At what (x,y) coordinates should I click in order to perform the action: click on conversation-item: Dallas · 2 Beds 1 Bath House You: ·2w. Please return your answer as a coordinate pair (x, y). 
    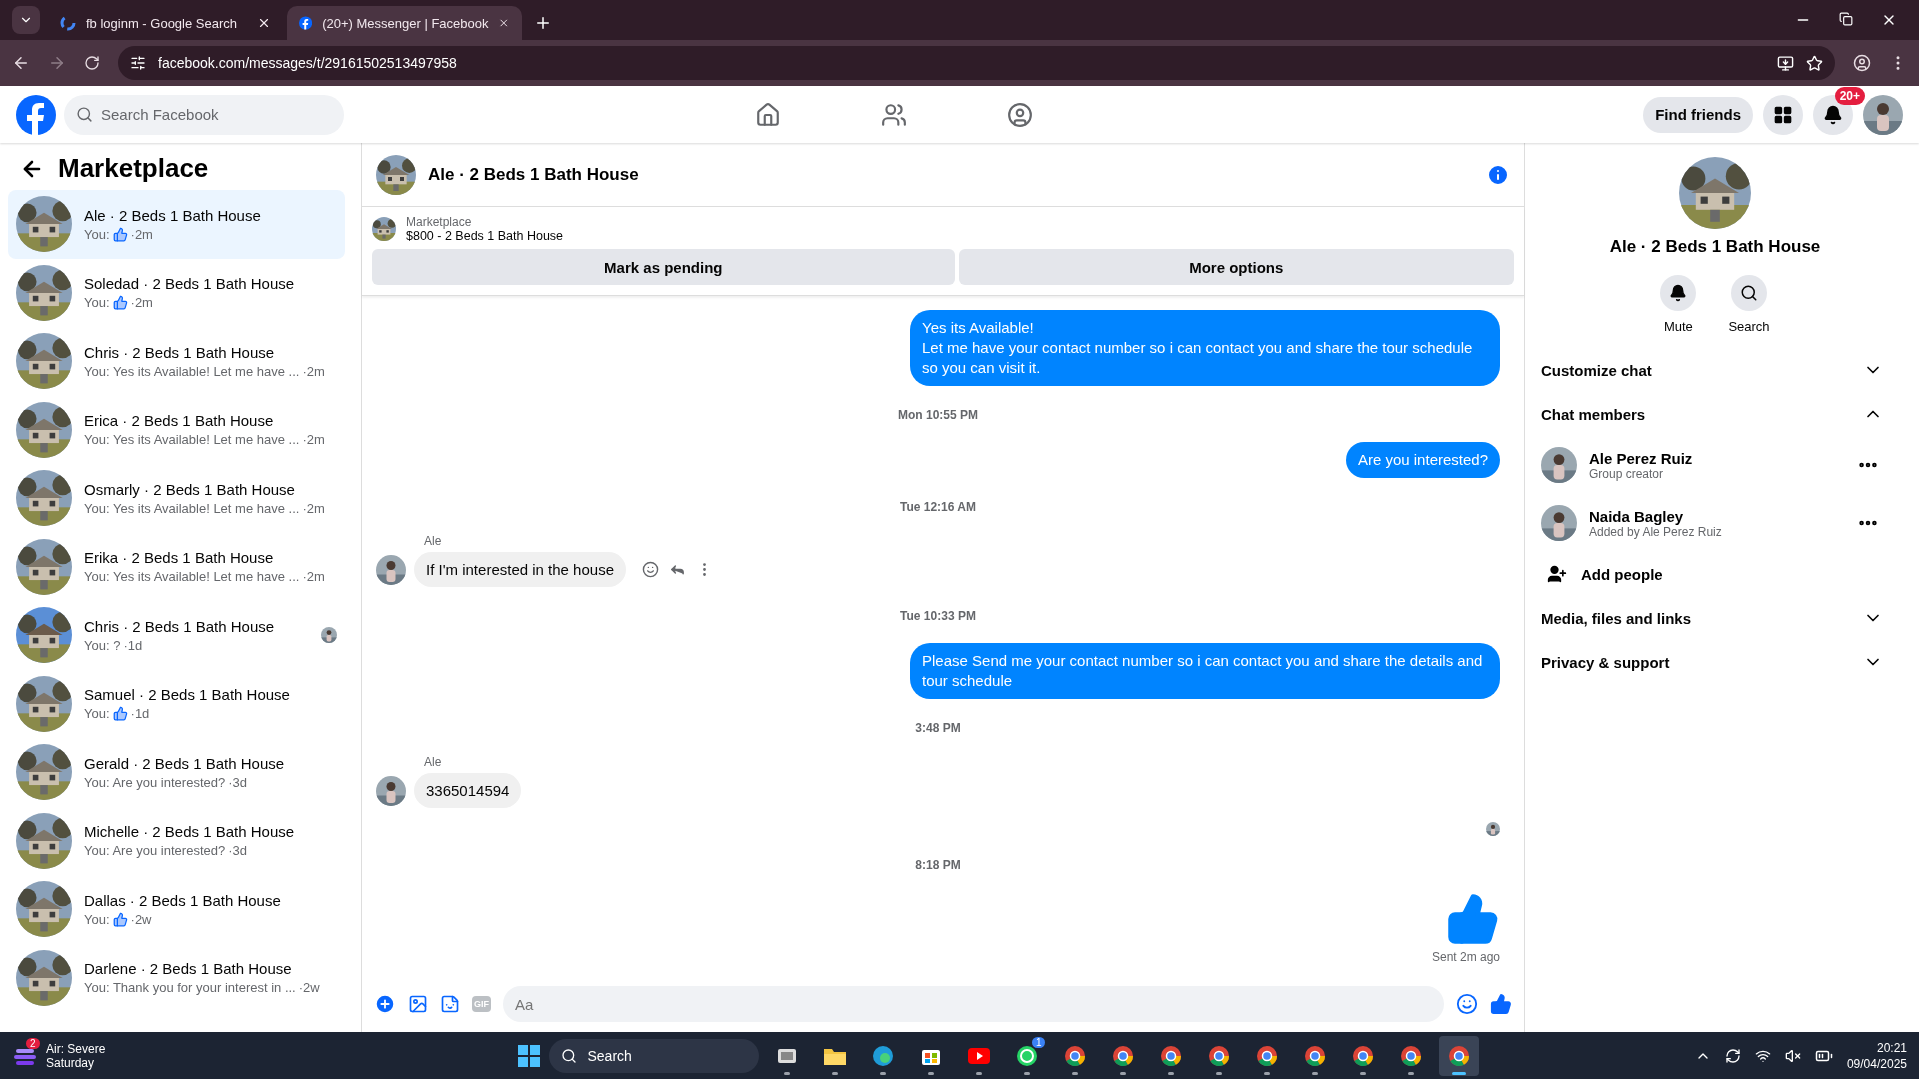
    Looking at the image, I should click on (176, 909).